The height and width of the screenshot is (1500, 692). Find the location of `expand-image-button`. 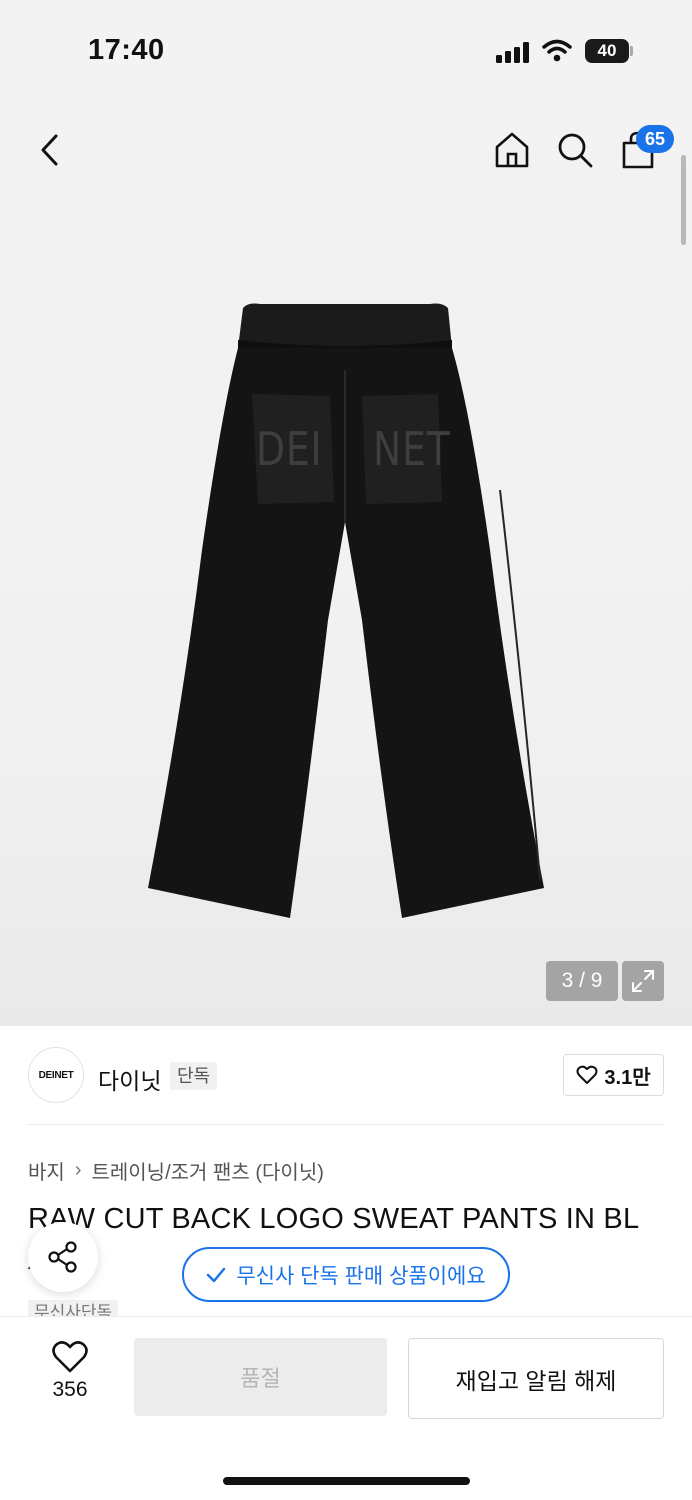

expand-image-button is located at coordinates (643, 981).